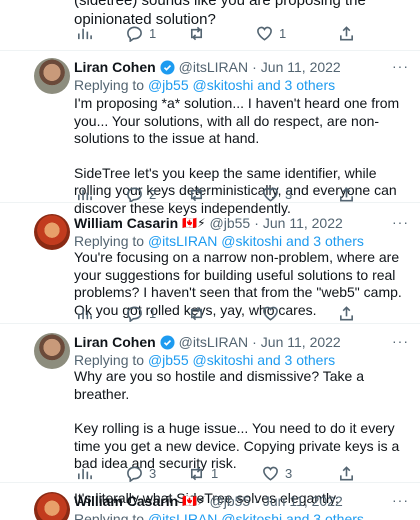  I want to click on tweet-actions: 3 1 3, so click(231, 473).